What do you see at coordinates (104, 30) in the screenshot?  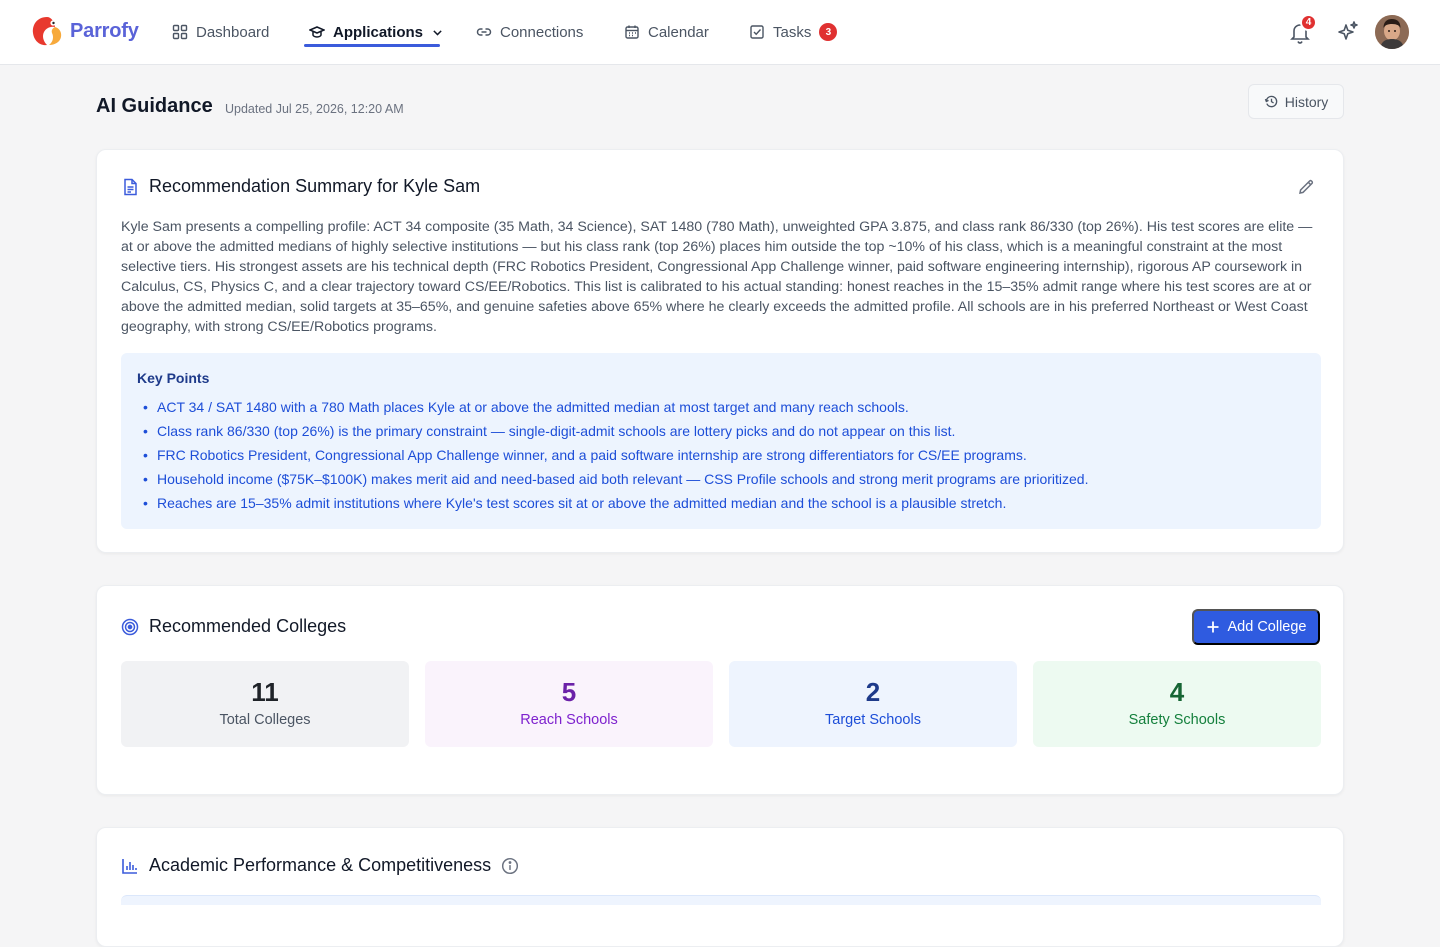 I see `brand-name: Parrofy` at bounding box center [104, 30].